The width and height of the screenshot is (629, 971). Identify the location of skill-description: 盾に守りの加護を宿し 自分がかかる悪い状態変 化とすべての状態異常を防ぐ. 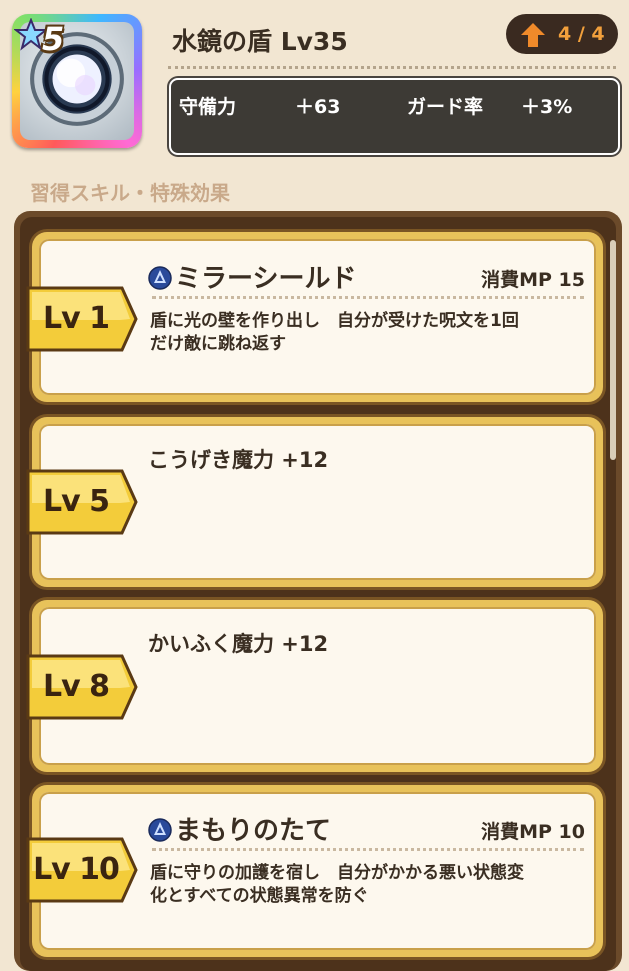
(370, 885).